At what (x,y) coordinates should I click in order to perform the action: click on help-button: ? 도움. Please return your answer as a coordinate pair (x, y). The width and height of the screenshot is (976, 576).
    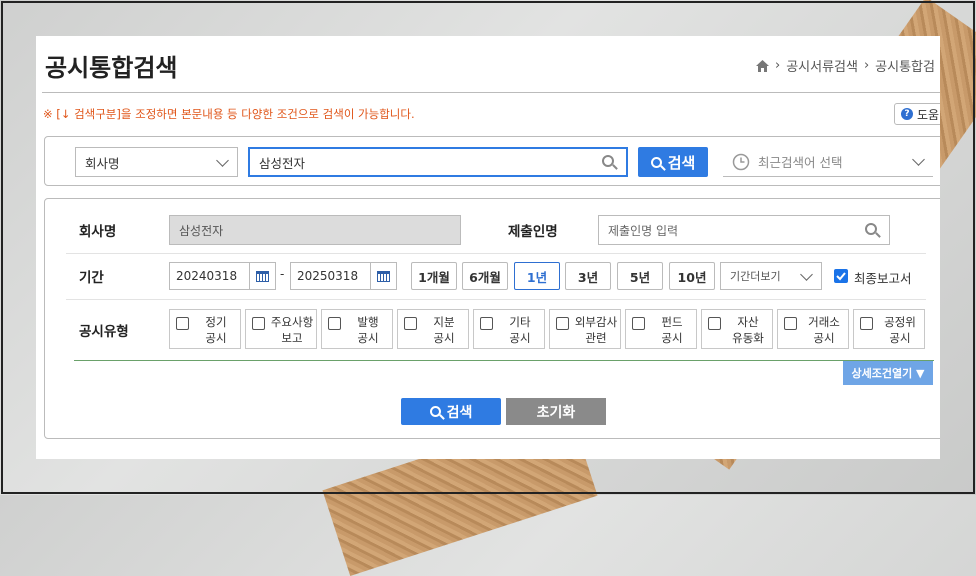
    Looking at the image, I should click on (917, 114).